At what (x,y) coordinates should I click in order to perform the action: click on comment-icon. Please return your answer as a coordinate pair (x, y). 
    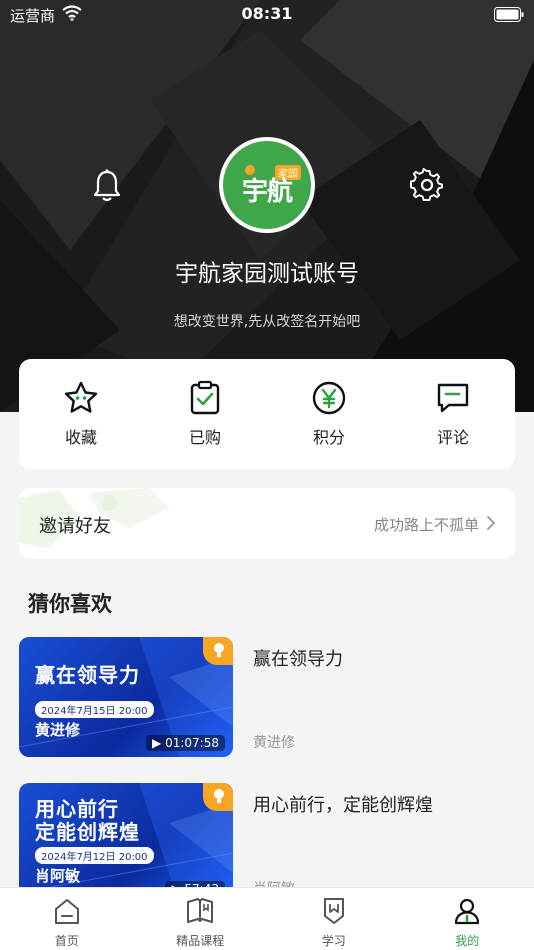
    Looking at the image, I should click on (453, 398).